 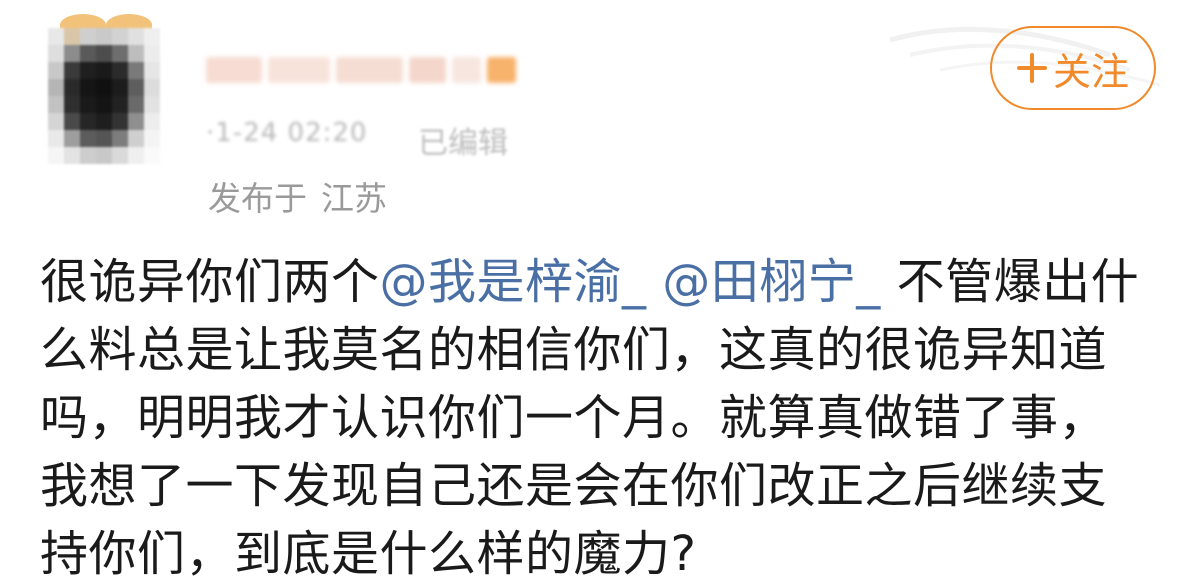 What do you see at coordinates (463, 140) in the screenshot?
I see `edited-label: 已编辑` at bounding box center [463, 140].